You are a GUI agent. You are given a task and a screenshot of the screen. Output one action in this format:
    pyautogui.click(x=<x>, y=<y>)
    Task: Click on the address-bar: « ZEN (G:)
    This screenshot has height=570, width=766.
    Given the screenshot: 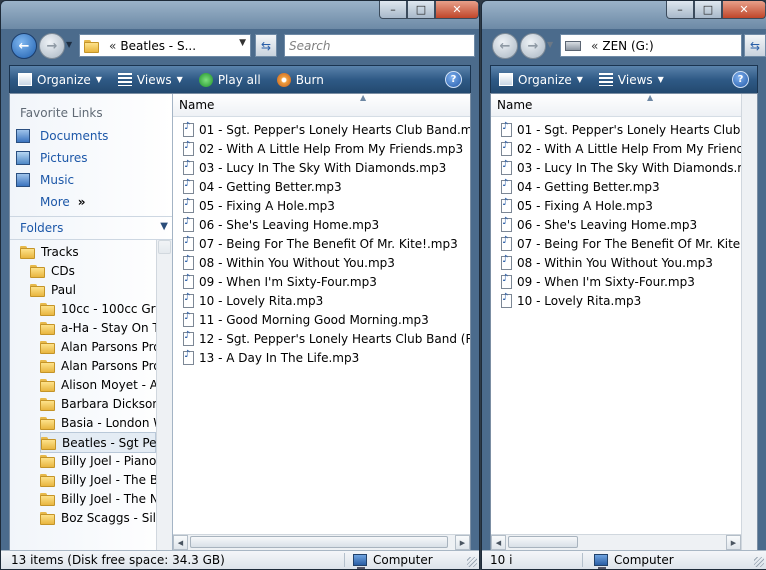 What is the action you would take?
    pyautogui.click(x=651, y=45)
    